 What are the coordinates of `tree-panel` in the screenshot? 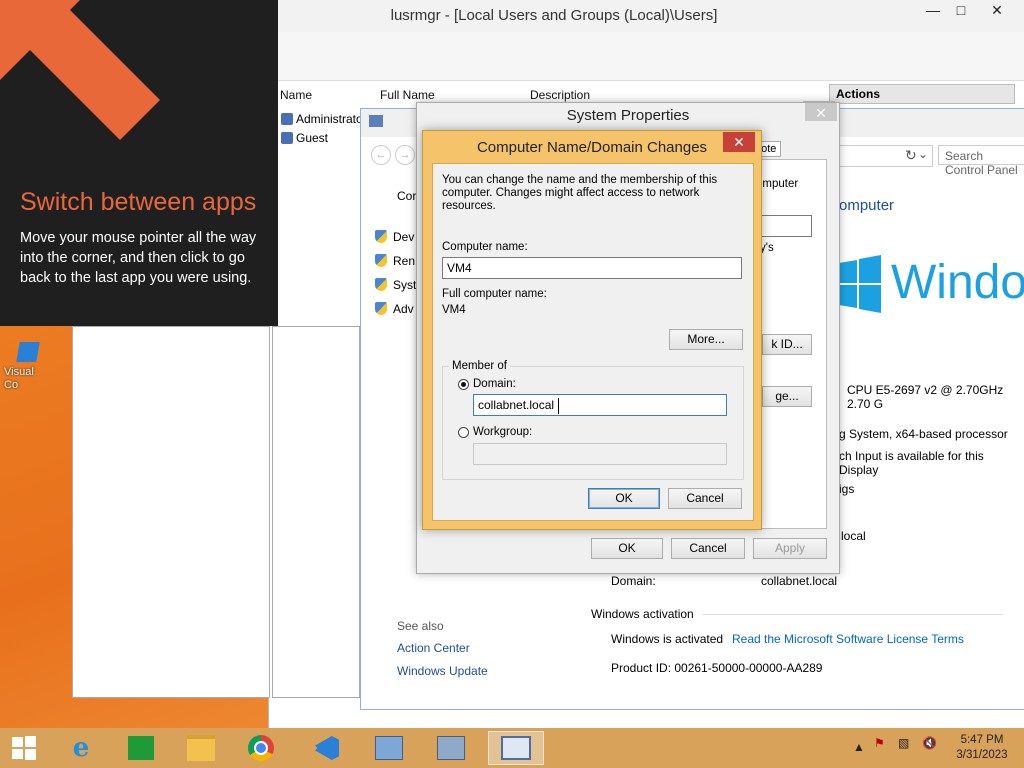 It's located at (171, 512).